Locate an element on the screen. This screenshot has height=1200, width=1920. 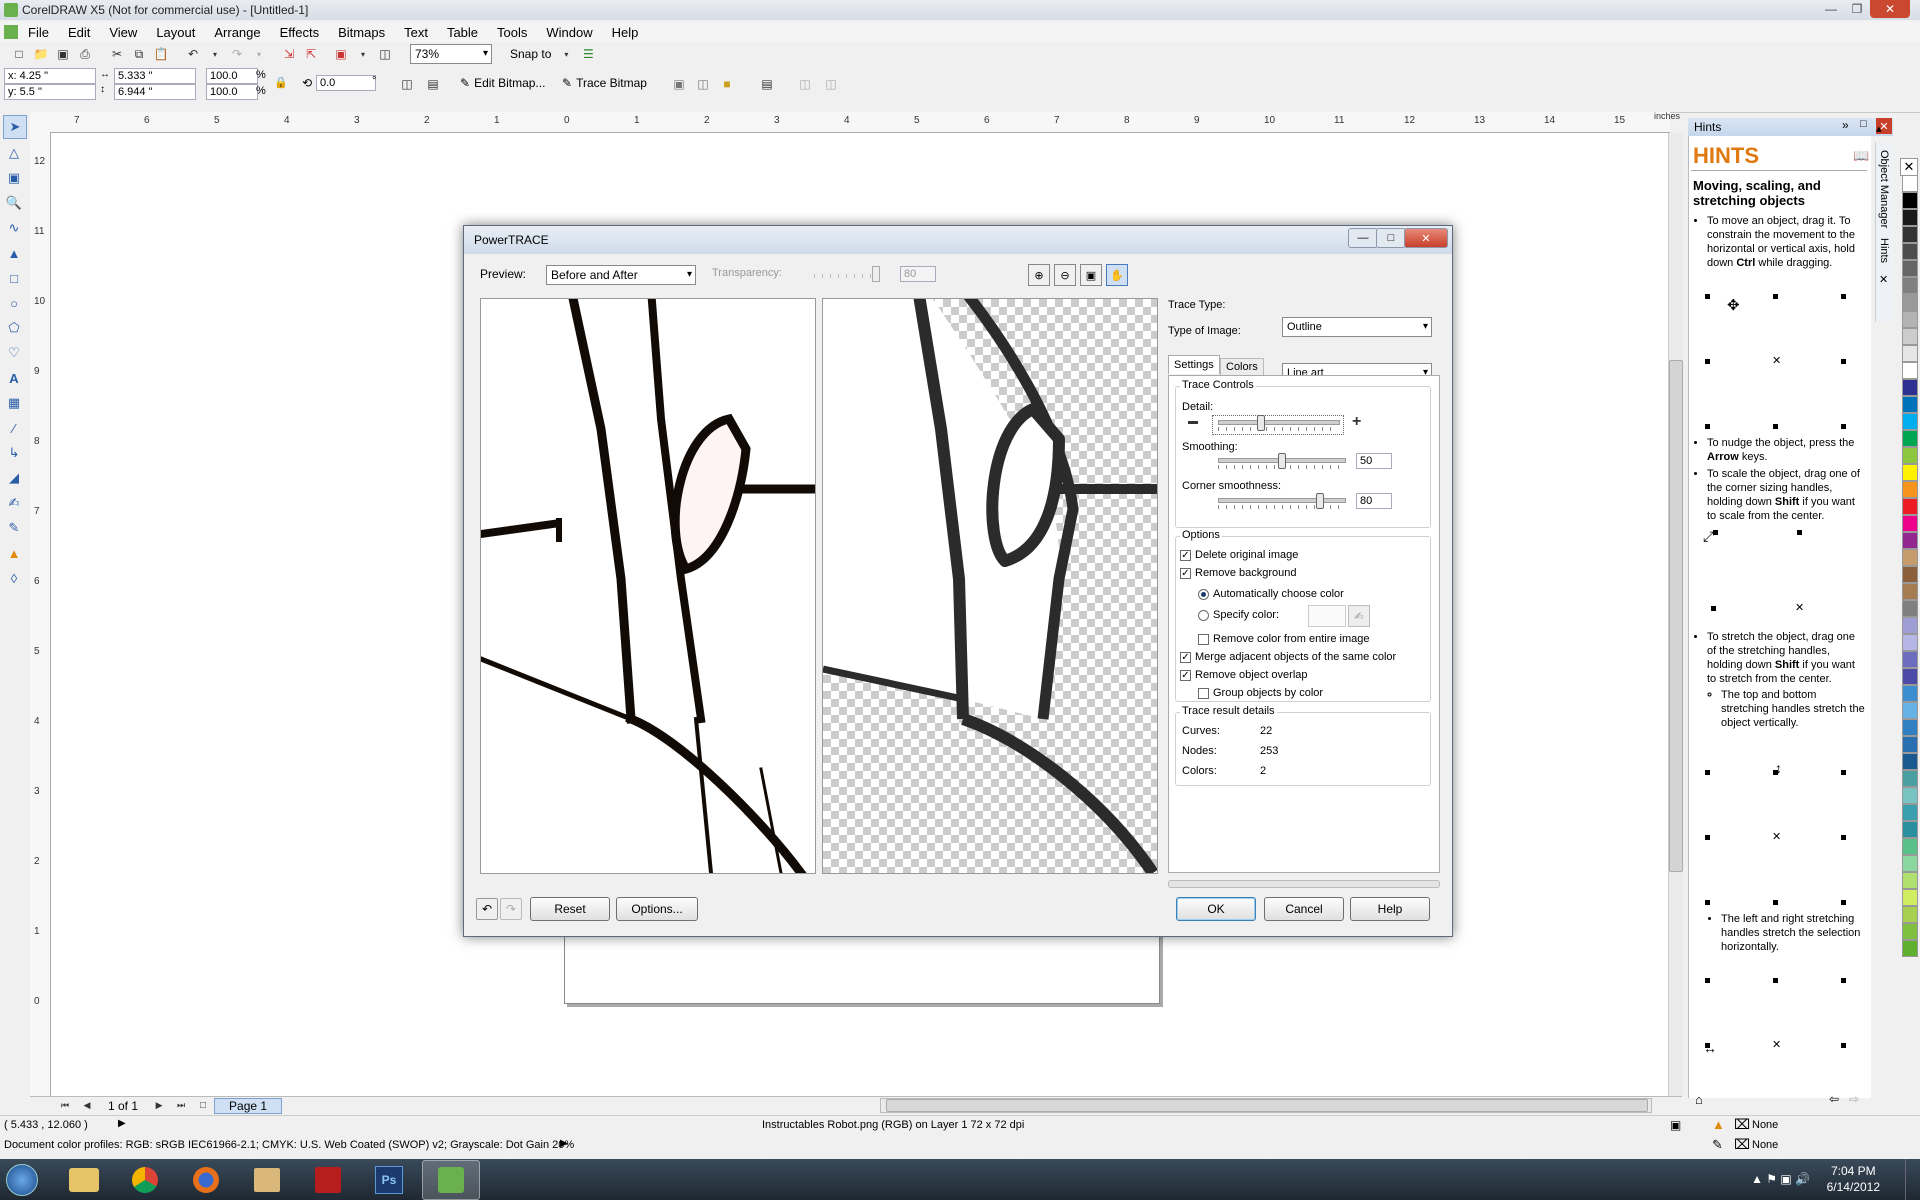
close-icon: ✕ is located at coordinates (1890, 9).